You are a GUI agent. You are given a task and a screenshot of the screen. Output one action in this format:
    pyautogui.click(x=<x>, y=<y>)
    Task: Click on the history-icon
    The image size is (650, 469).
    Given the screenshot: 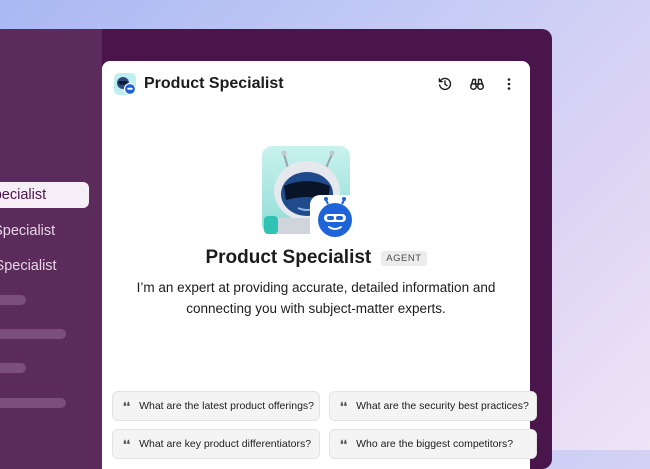 What is the action you would take?
    pyautogui.click(x=445, y=84)
    